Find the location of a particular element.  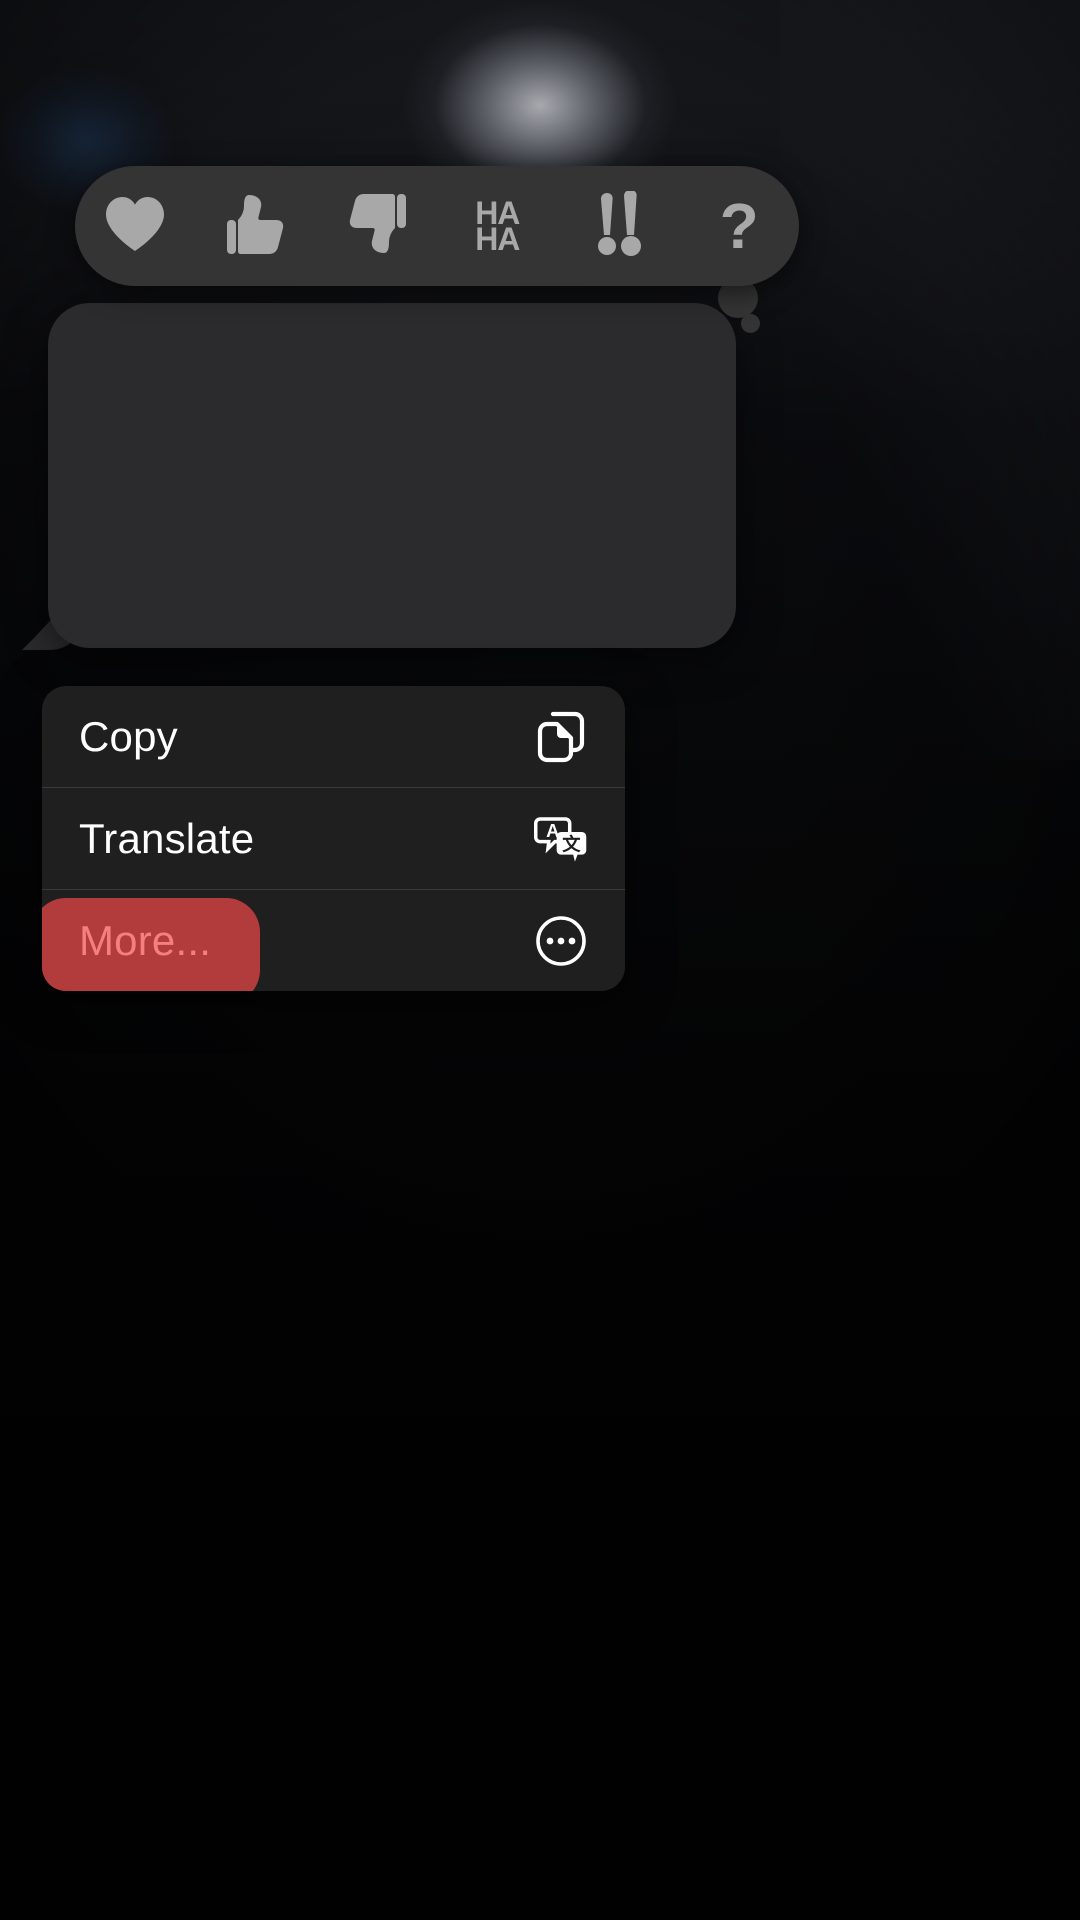

haha-icon: HA HA is located at coordinates (497, 226).